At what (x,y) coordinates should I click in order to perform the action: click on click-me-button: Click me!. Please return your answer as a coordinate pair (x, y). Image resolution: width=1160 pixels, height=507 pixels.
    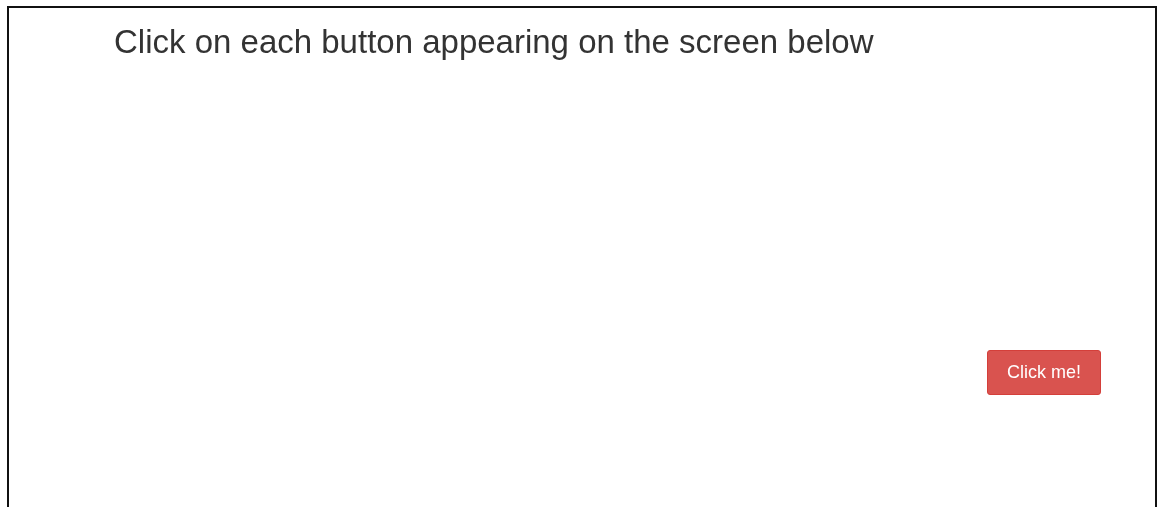
    Looking at the image, I should click on (1044, 372).